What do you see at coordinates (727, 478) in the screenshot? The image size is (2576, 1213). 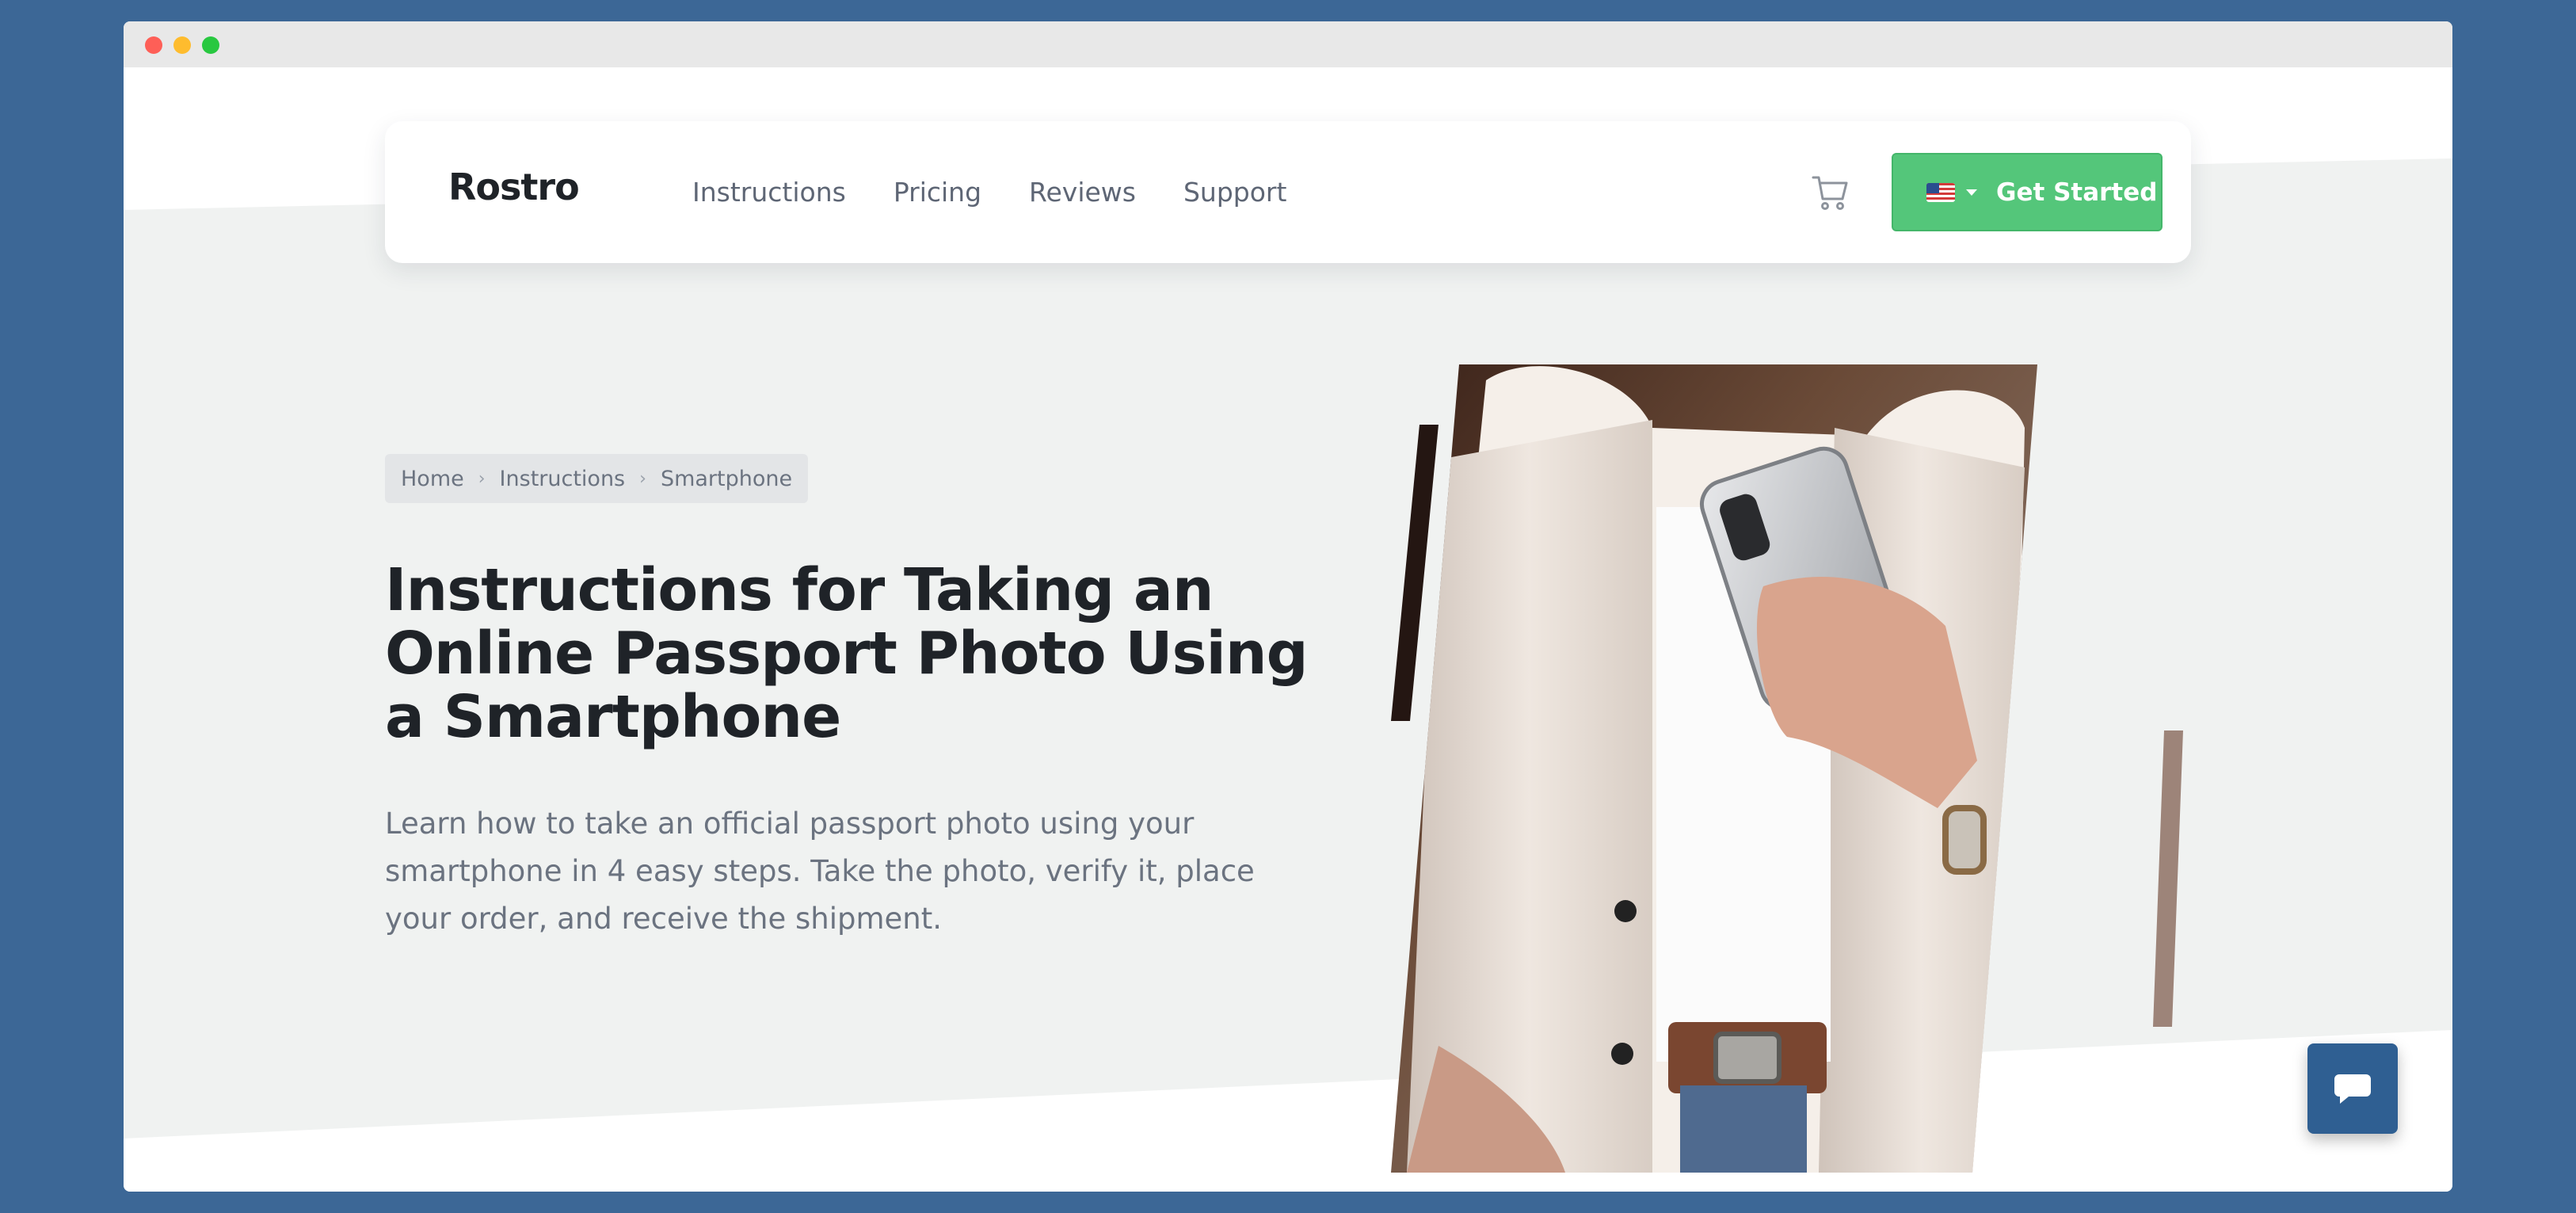 I see `breadcrumb-smartphone: Smartphone` at bounding box center [727, 478].